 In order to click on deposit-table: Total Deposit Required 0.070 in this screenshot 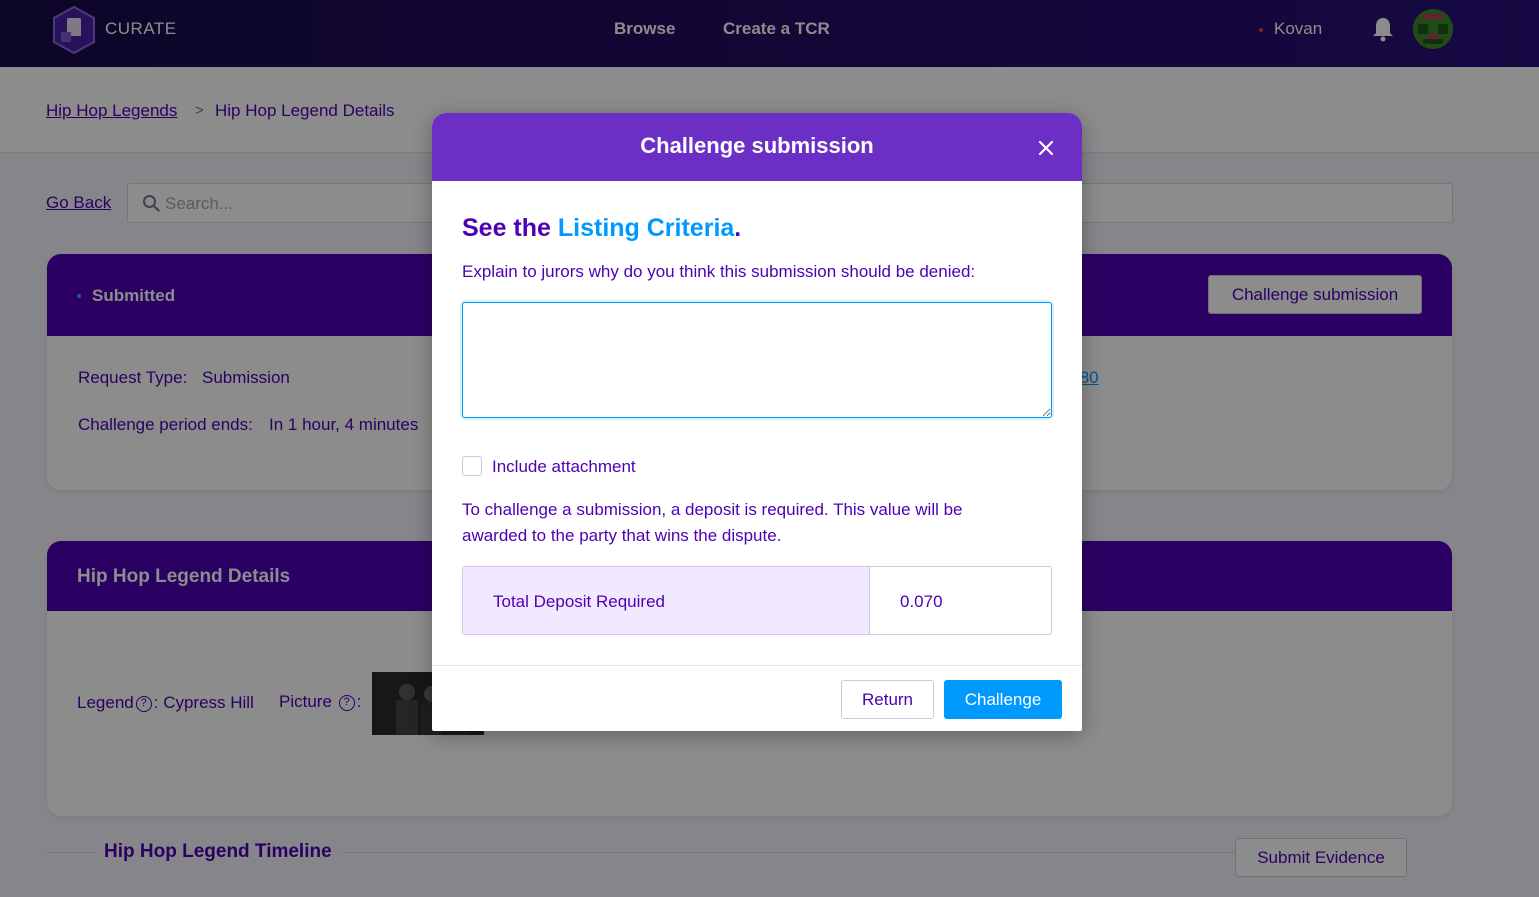, I will do `click(757, 600)`.